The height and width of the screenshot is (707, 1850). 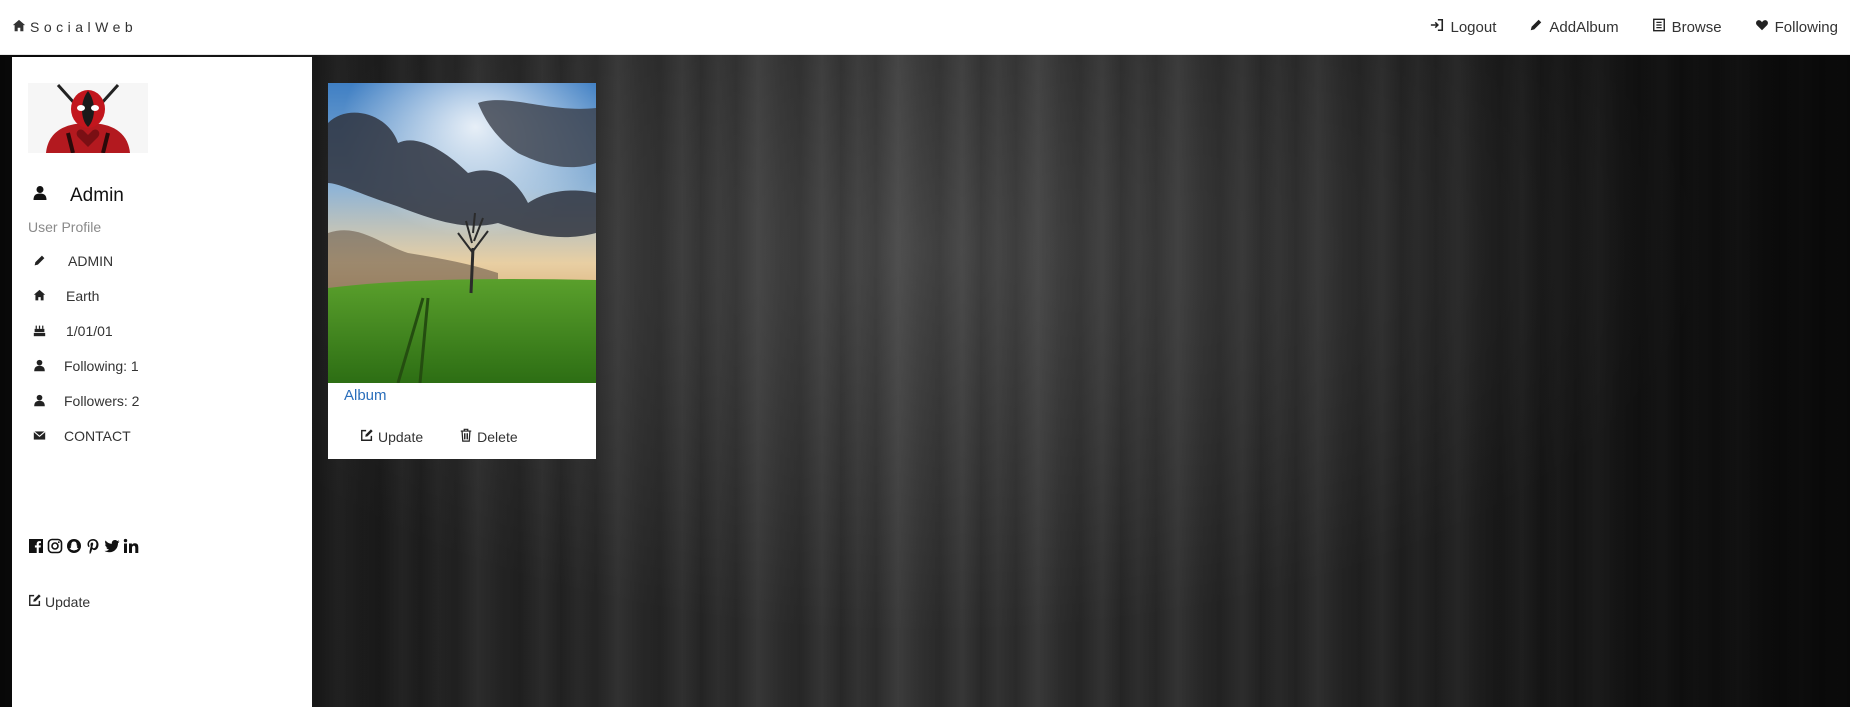 I want to click on social-links, so click(x=83, y=548).